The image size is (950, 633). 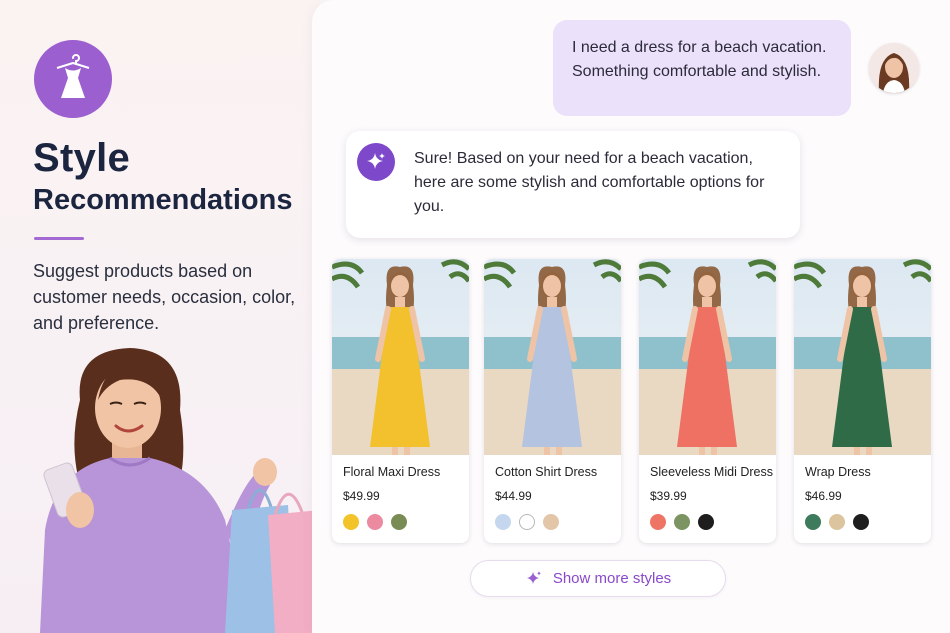 I want to click on product-price: $46.99, so click(x=823, y=496).